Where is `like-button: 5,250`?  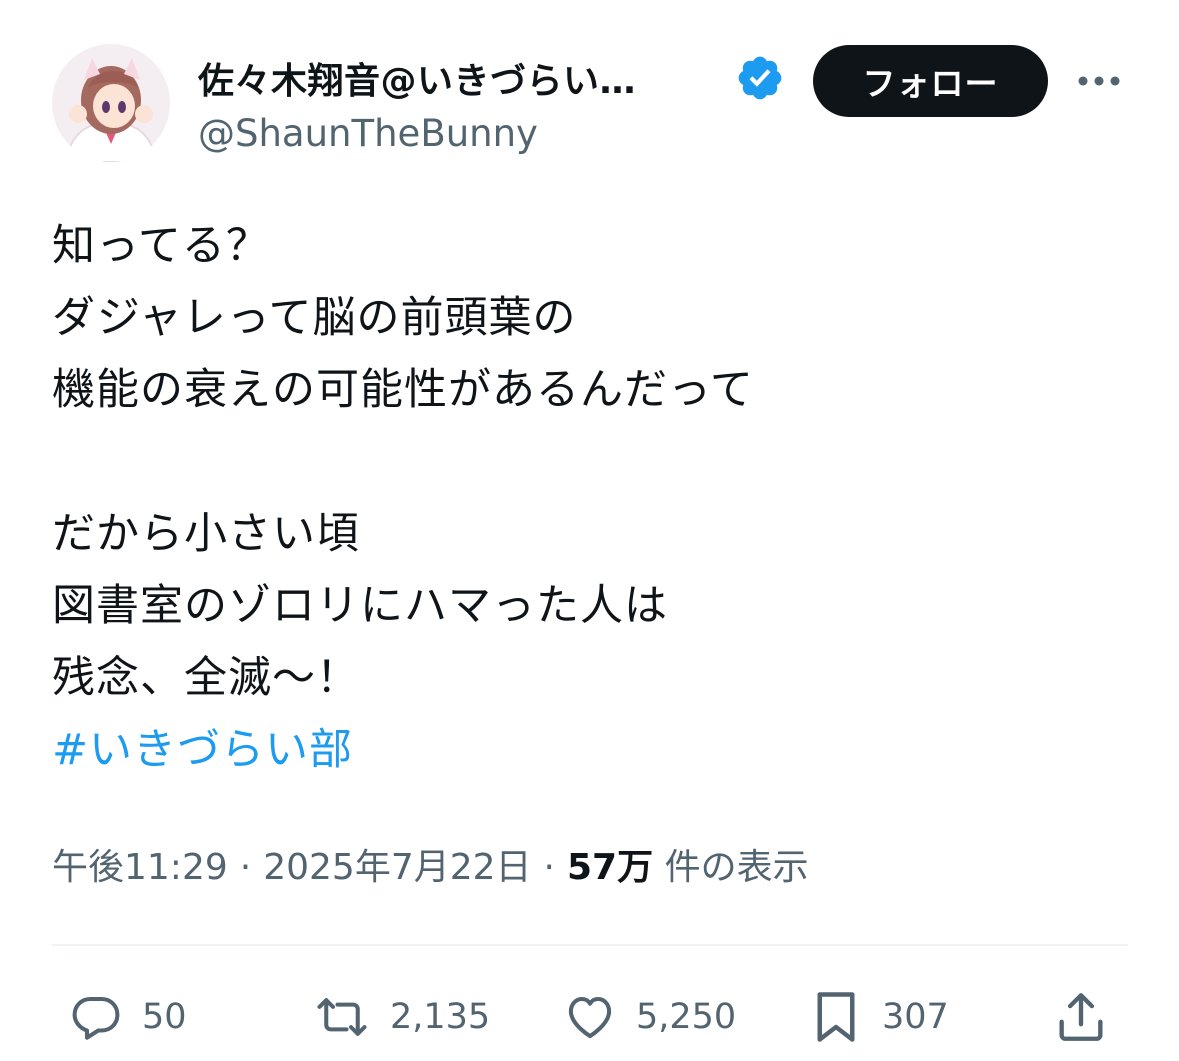
like-button: 5,250 is located at coordinates (648, 1017).